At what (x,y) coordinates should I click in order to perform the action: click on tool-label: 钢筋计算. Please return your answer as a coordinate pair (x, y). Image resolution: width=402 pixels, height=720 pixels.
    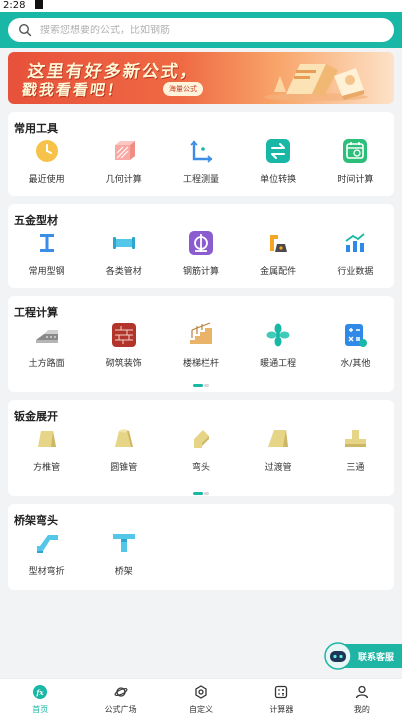
    Looking at the image, I should click on (200, 272).